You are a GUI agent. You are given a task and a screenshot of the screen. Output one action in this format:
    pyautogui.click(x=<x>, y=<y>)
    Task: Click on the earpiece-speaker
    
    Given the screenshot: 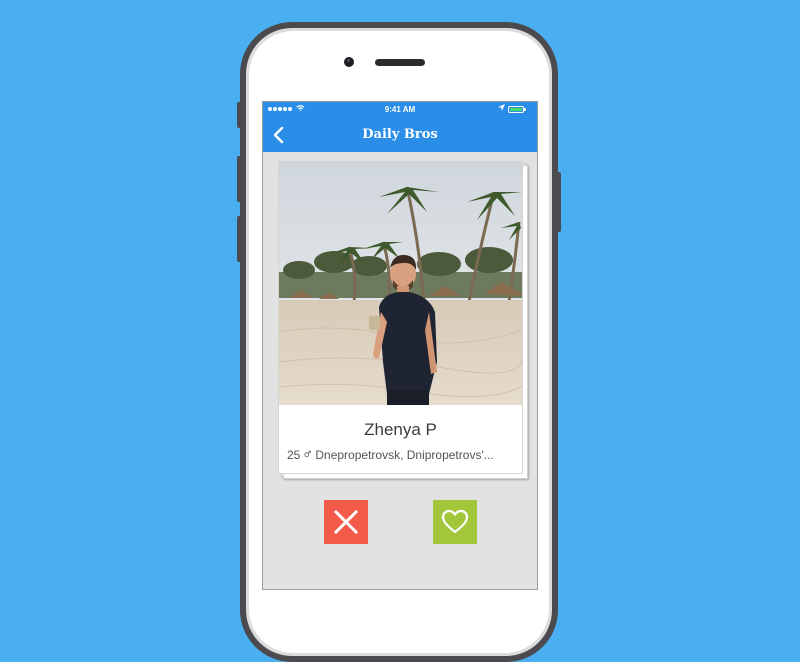 What is the action you would take?
    pyautogui.click(x=400, y=62)
    